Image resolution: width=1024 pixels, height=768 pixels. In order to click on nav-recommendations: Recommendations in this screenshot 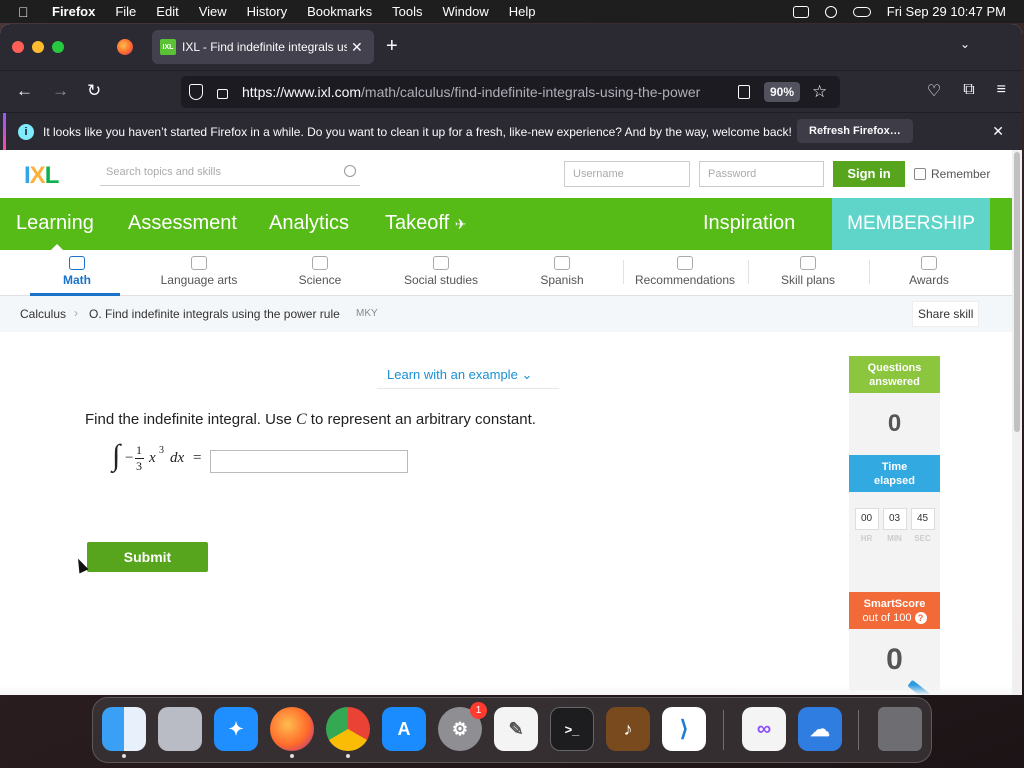, I will do `click(685, 271)`.